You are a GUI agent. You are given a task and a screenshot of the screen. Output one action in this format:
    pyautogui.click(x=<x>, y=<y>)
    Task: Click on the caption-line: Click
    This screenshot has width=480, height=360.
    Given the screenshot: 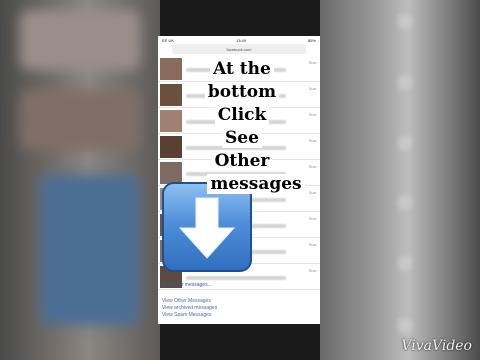 What is the action you would take?
    pyautogui.click(x=242, y=115)
    